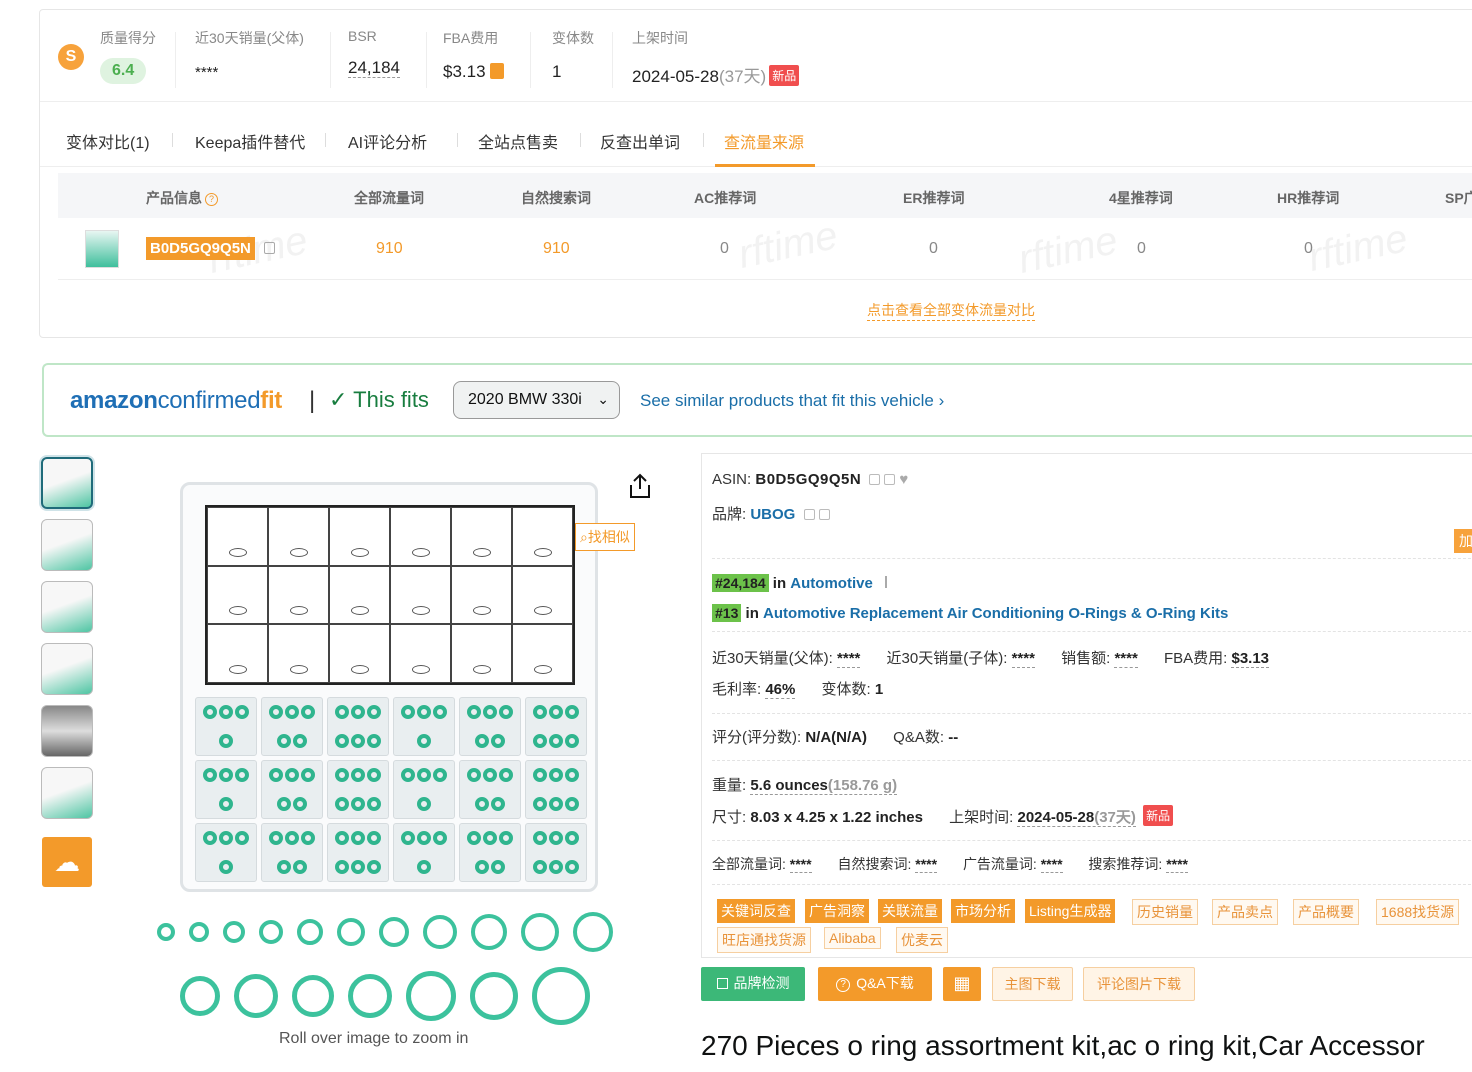 The width and height of the screenshot is (1472, 1072). Describe the element at coordinates (128, 56) in the screenshot. I see `stat-quality: 质量得分 6.4` at that location.